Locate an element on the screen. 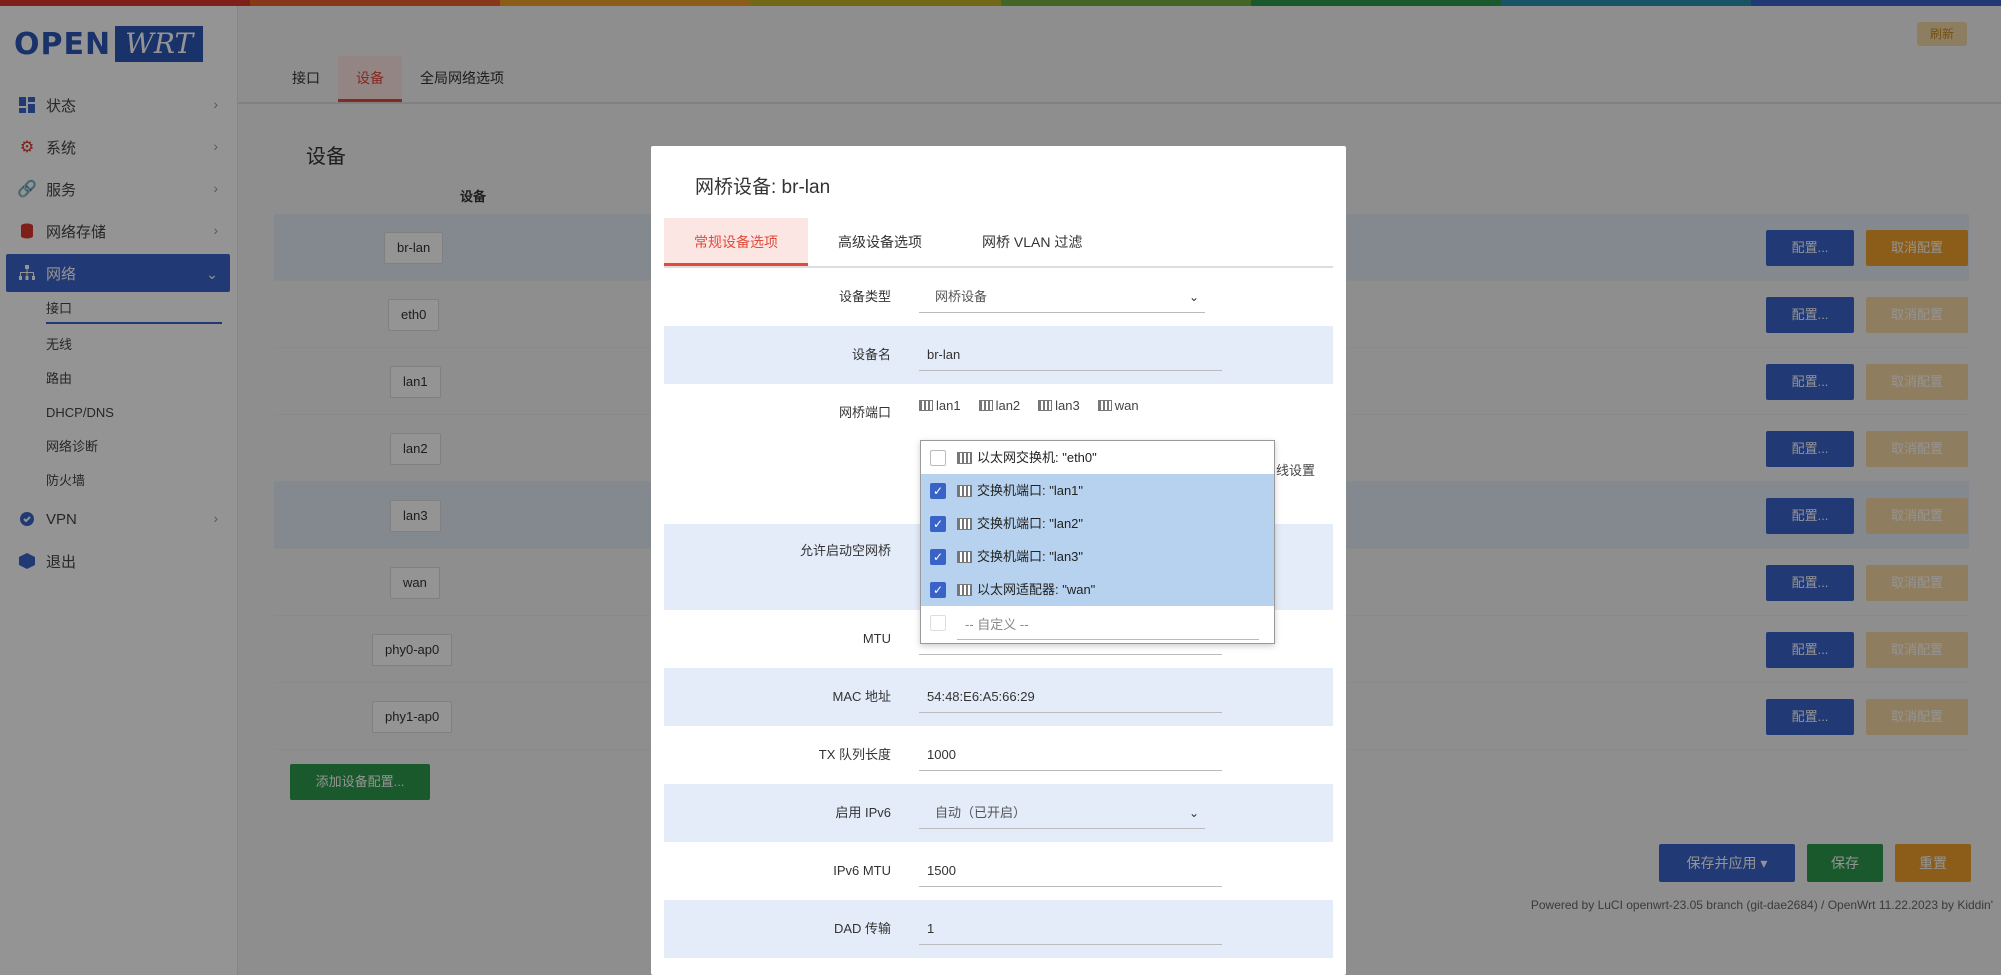  modal-title: 网桥设备: br-lan is located at coordinates (763, 187).